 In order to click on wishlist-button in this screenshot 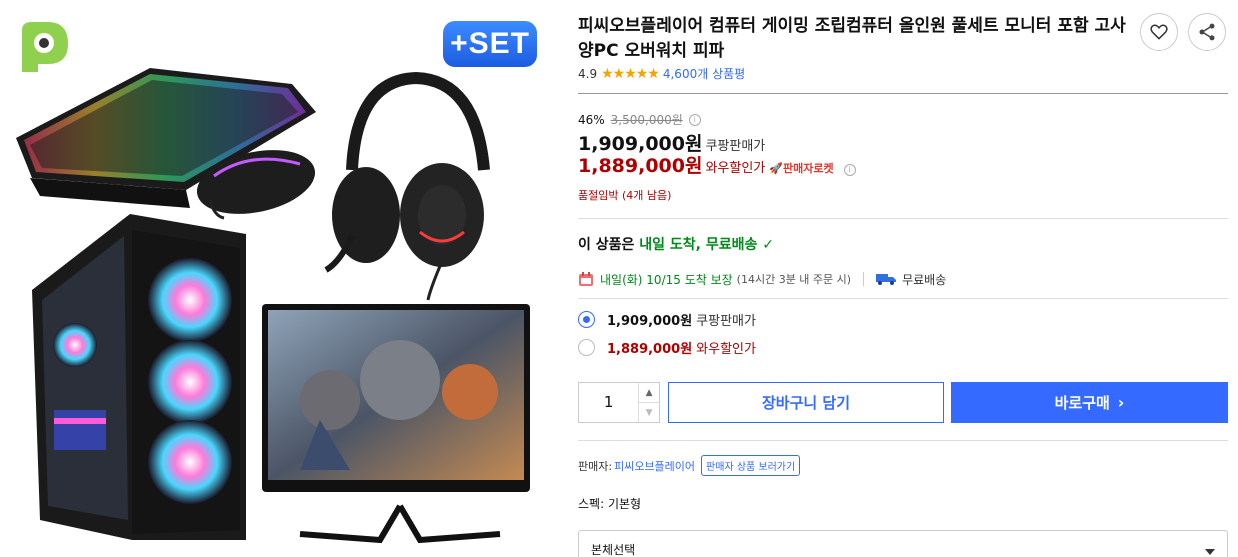, I will do `click(1159, 32)`.